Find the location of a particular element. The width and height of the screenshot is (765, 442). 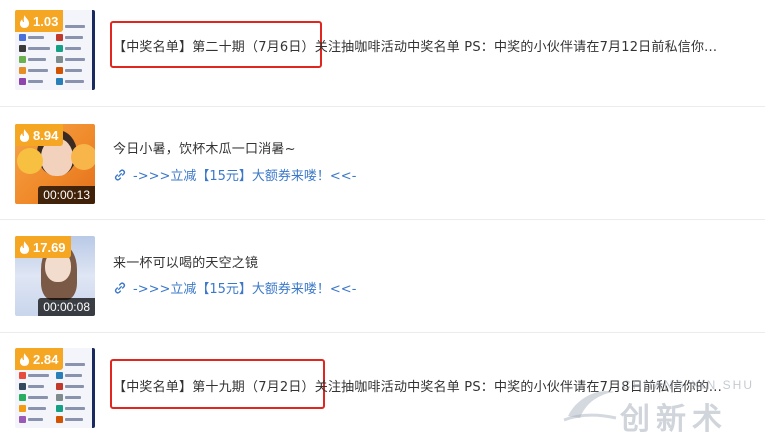

heat-badge: 8.94 is located at coordinates (39, 135).